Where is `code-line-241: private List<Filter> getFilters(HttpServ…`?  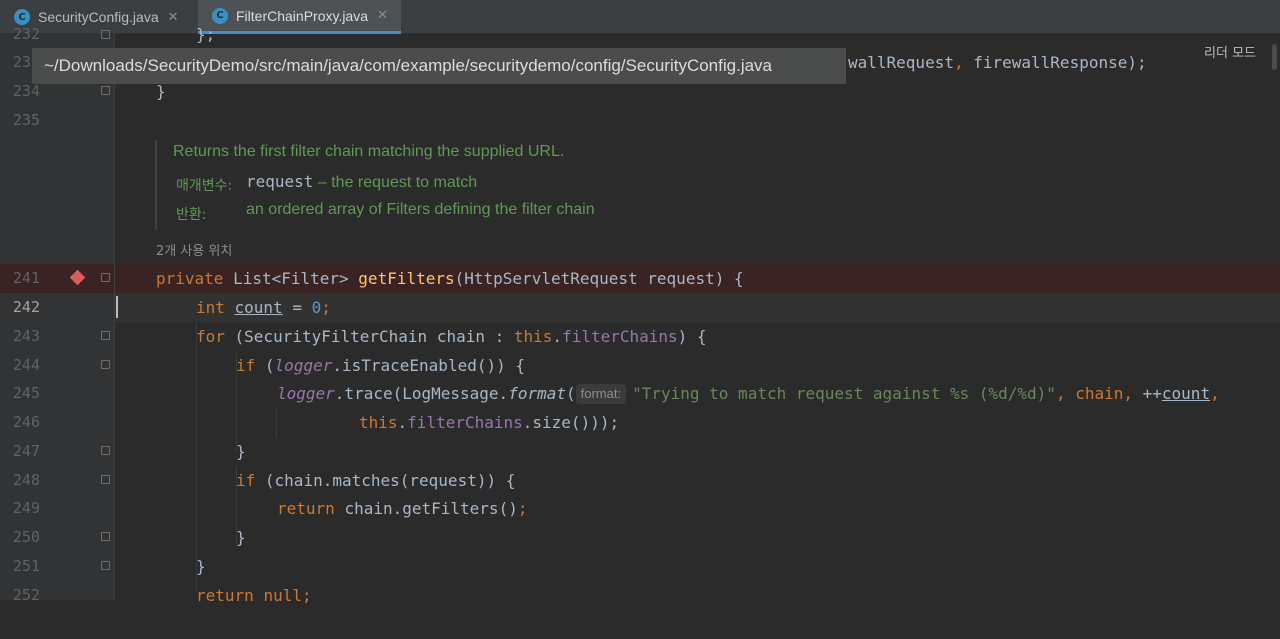
code-line-241: private List<Filter> getFilters(HttpServ… is located at coordinates (697, 278).